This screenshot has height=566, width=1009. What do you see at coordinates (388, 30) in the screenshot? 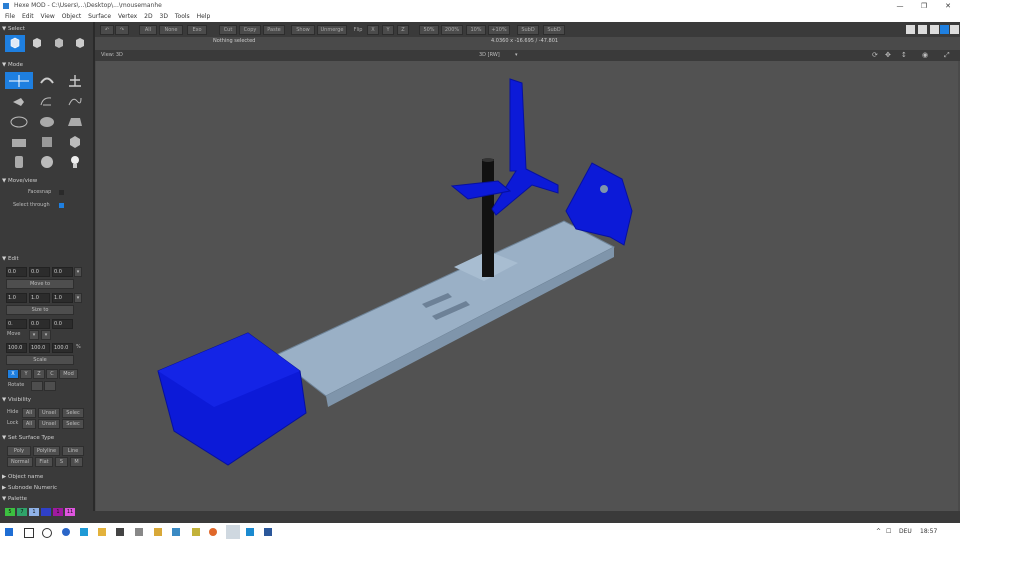
I see `flip-y-button: Y` at bounding box center [388, 30].